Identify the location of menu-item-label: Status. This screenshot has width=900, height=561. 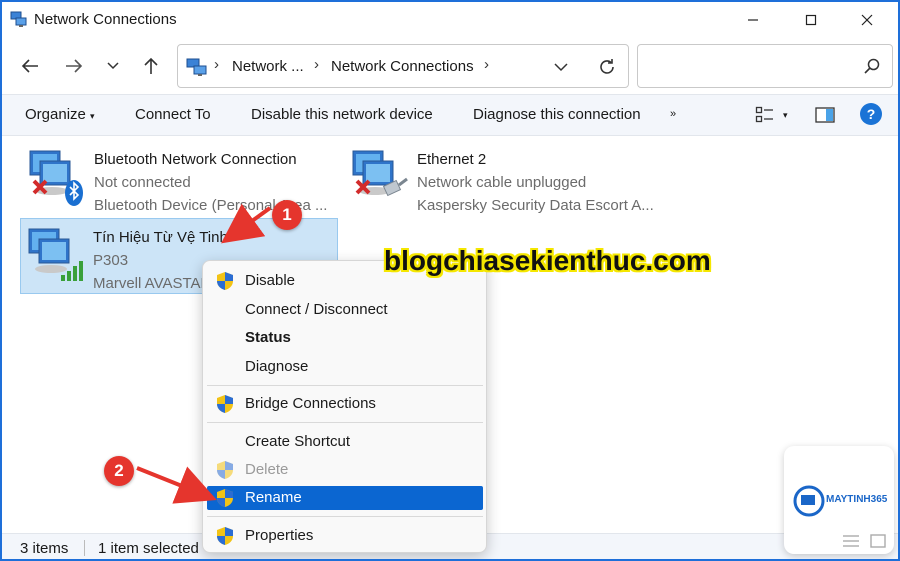
(268, 337).